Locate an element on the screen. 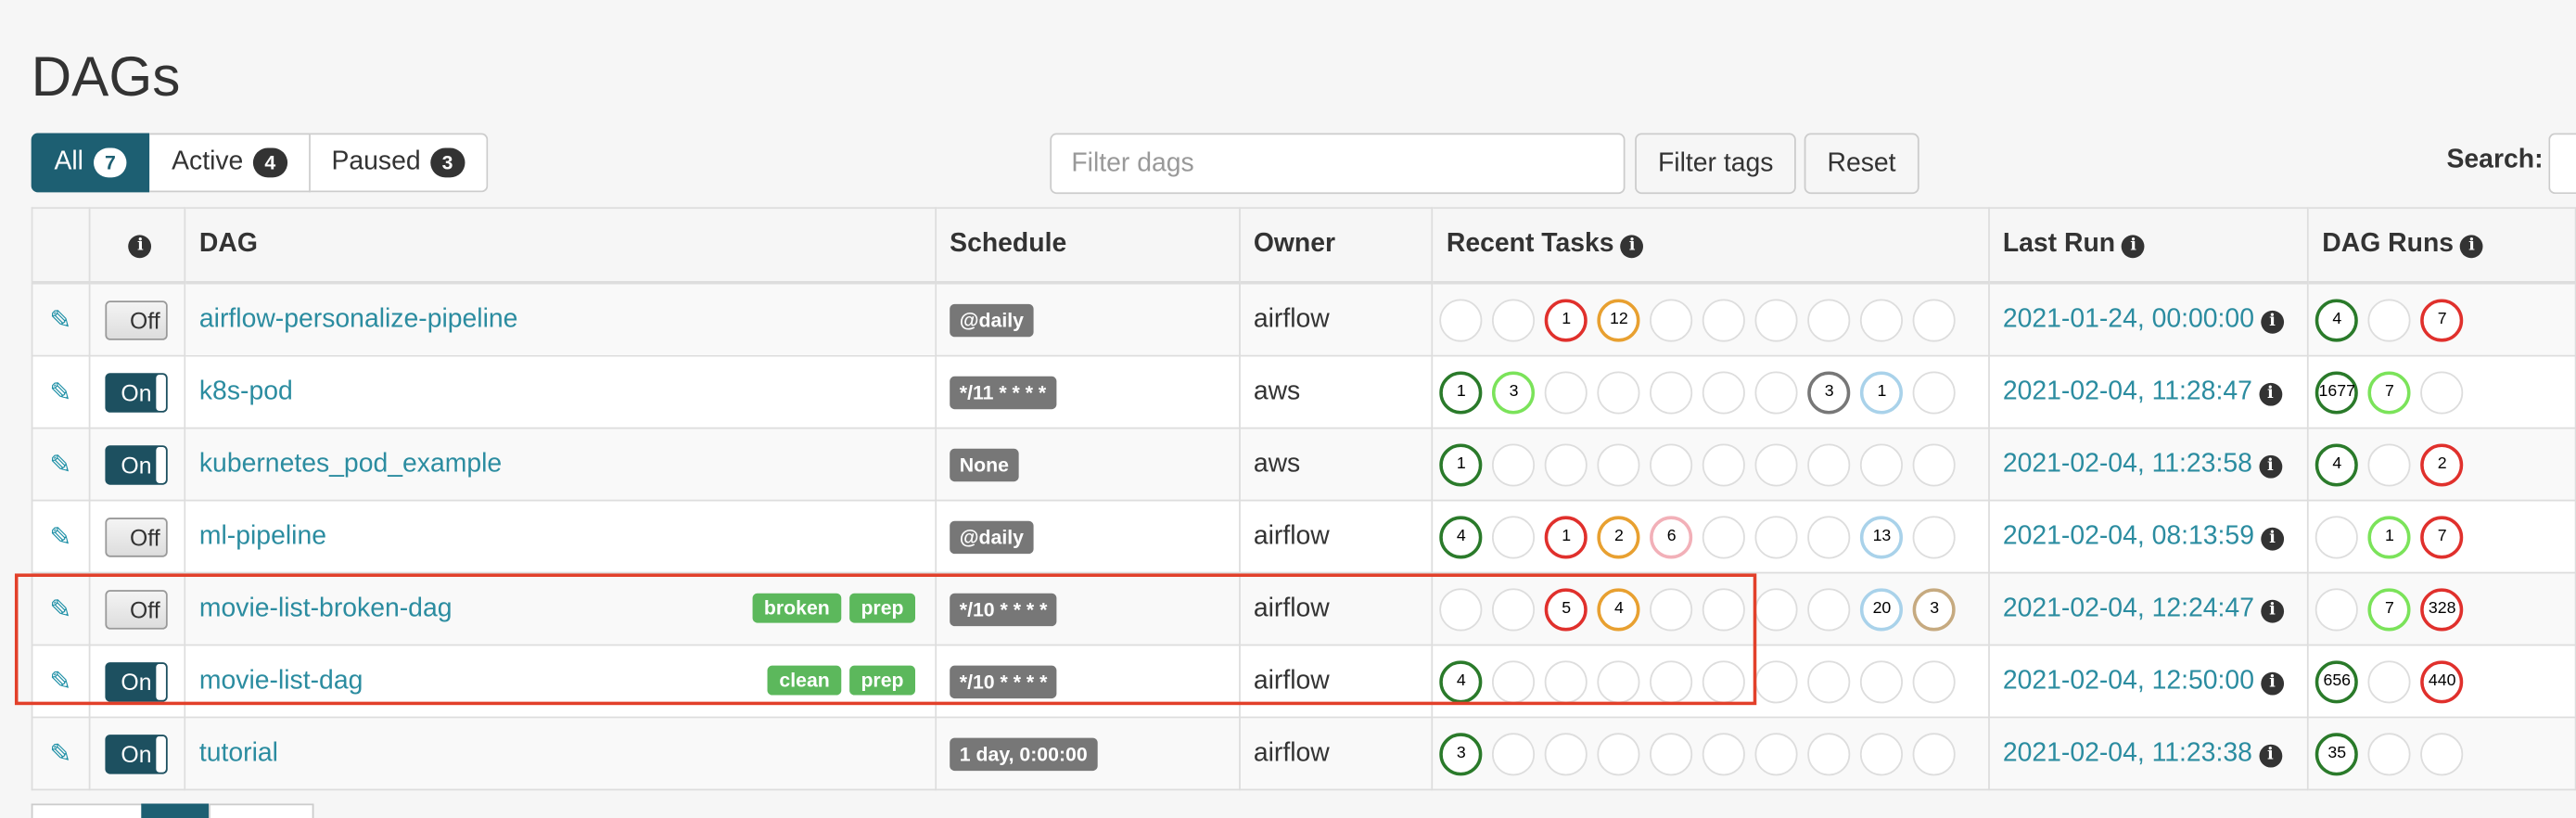  dag-link: movie-list-dag is located at coordinates (281, 681).